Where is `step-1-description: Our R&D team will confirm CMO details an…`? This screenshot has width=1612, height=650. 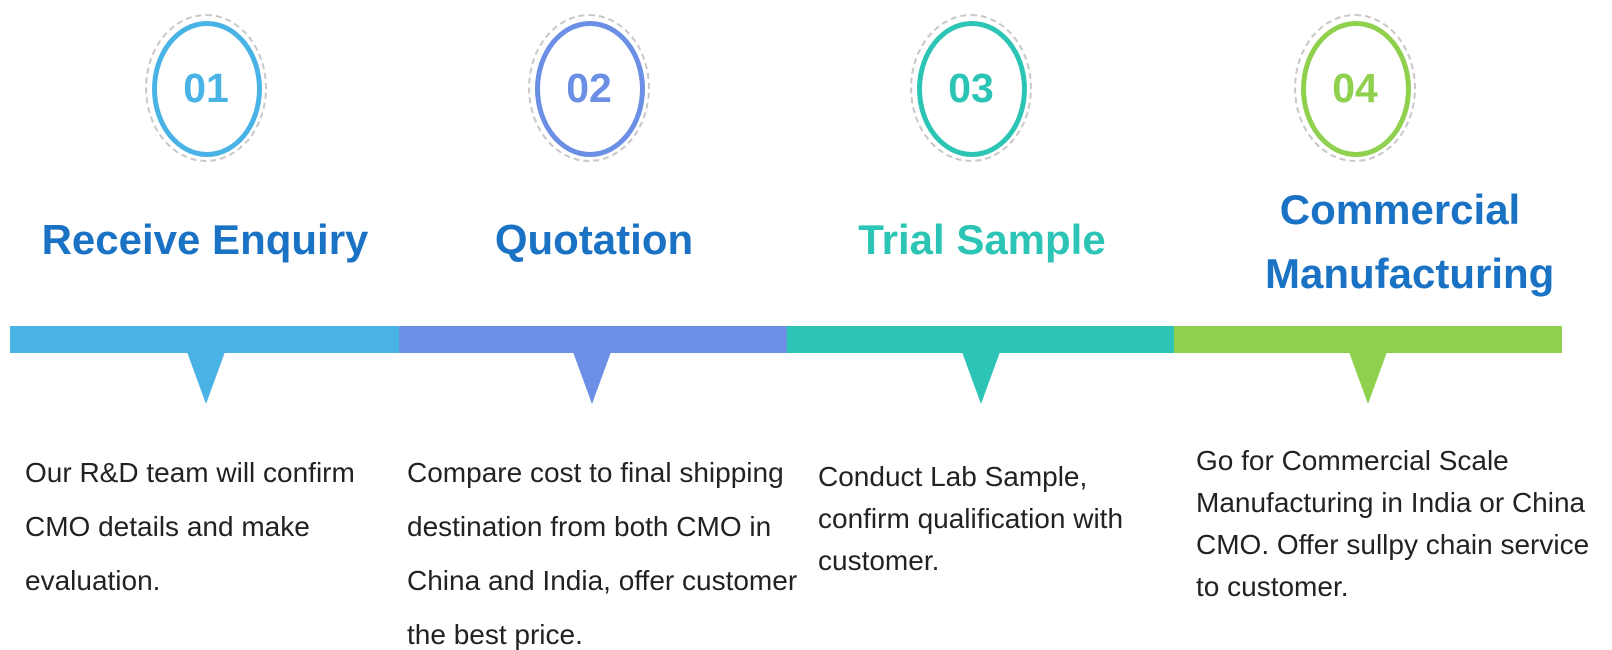 step-1-description: Our R&D team will confirm CMO details an… is located at coordinates (190, 526).